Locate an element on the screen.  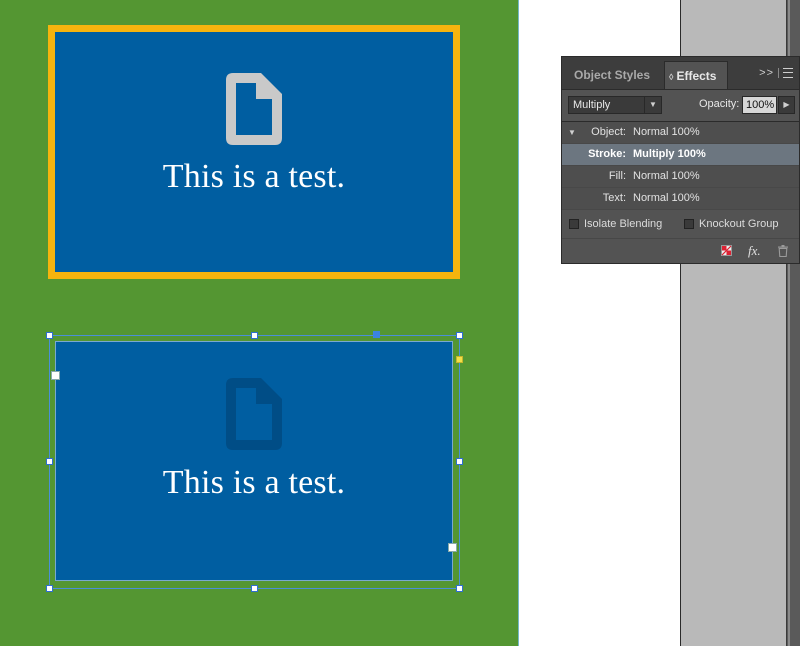
tab-toggle-icon: ◊ is located at coordinates (671, 77).